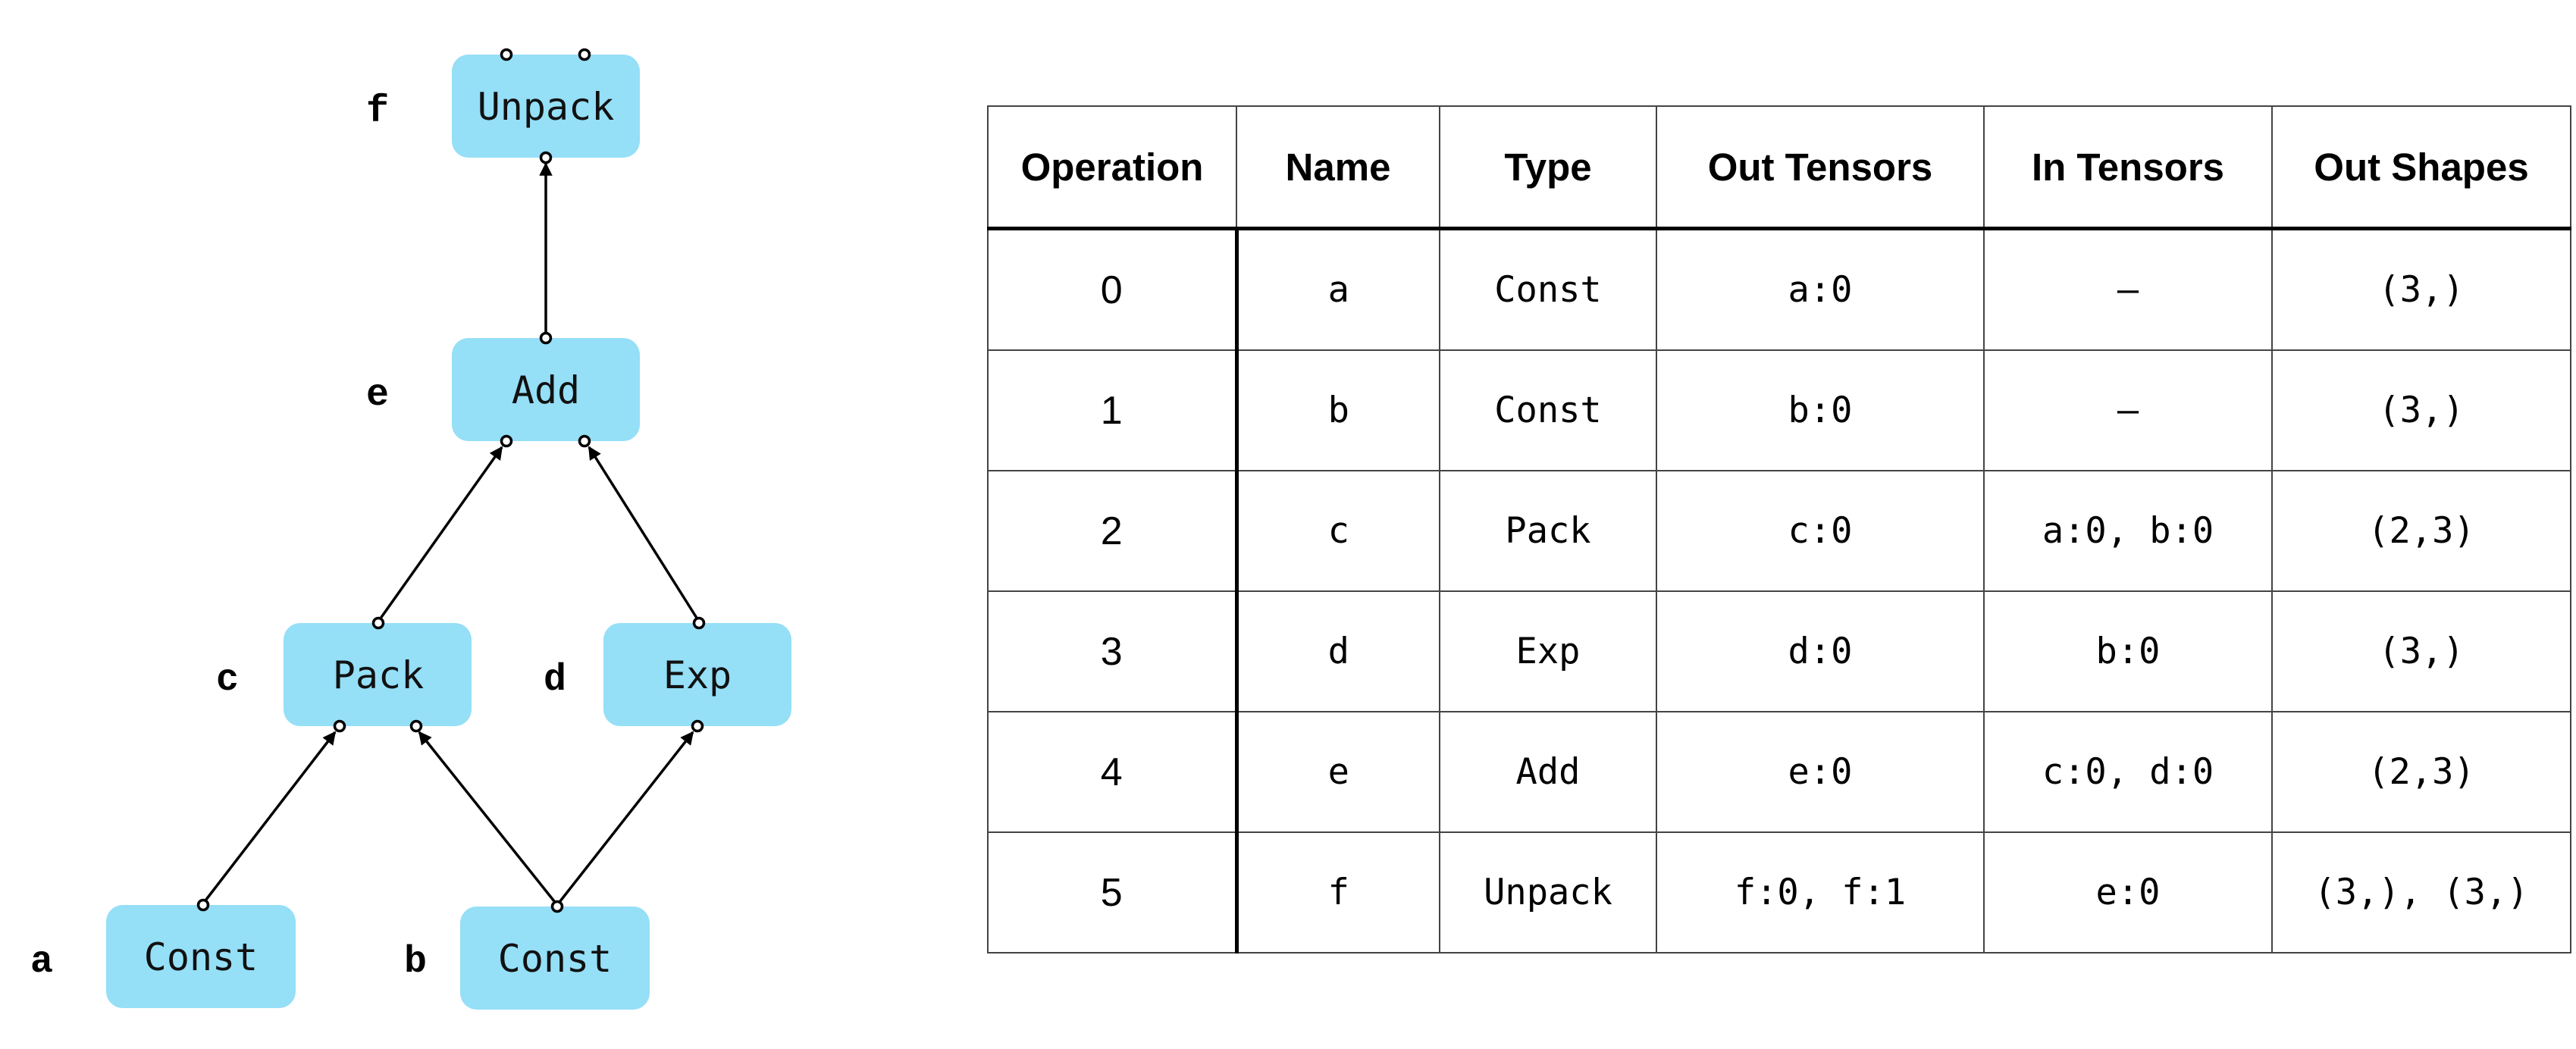  What do you see at coordinates (1821, 531) in the screenshot?
I see `cell-out-tensors: c:0` at bounding box center [1821, 531].